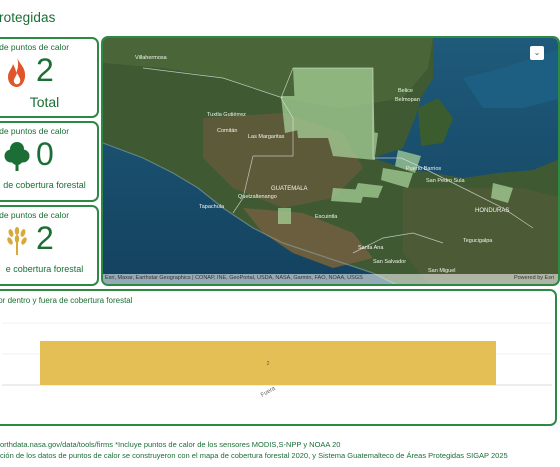  I want to click on expand-button: ⌄, so click(537, 53).